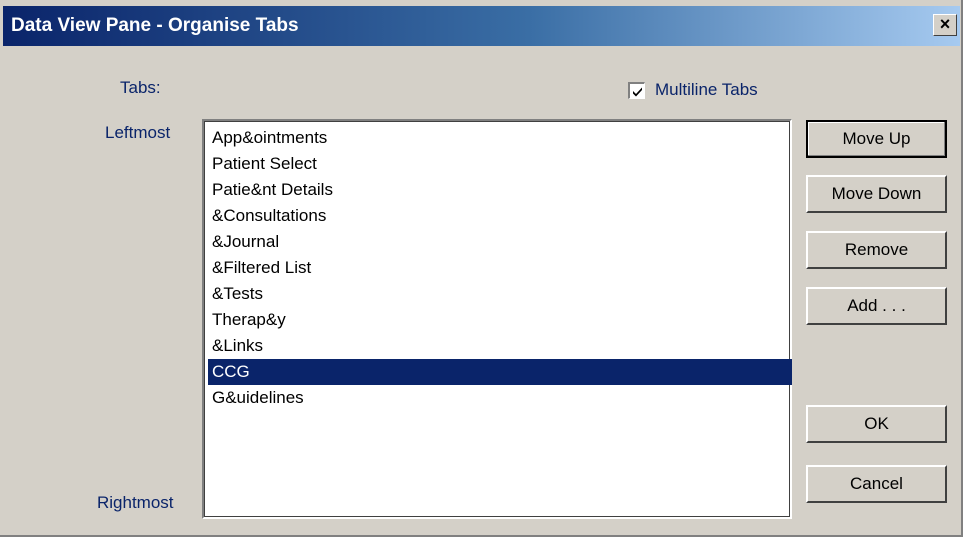  What do you see at coordinates (500, 242) in the screenshot?
I see `list-item: &Journal` at bounding box center [500, 242].